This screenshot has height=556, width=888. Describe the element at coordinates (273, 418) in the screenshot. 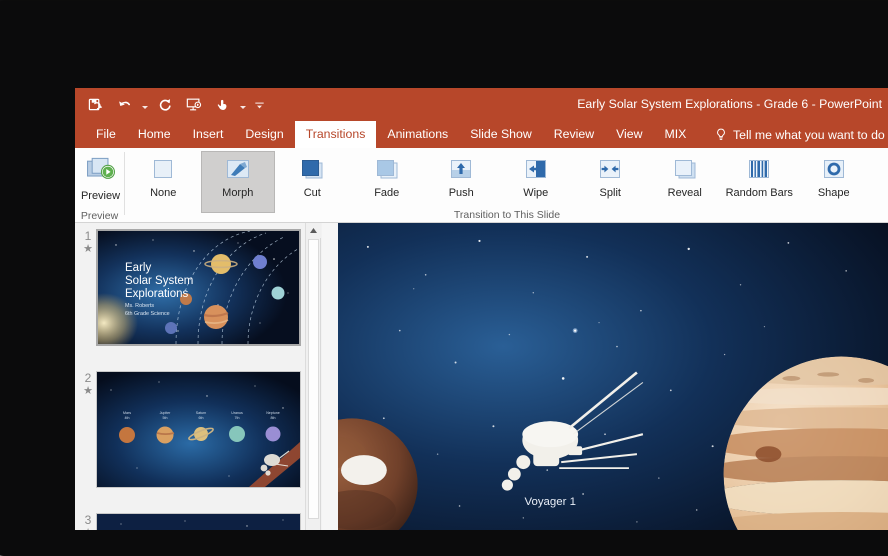

I see `svg-text: 8th` at that location.